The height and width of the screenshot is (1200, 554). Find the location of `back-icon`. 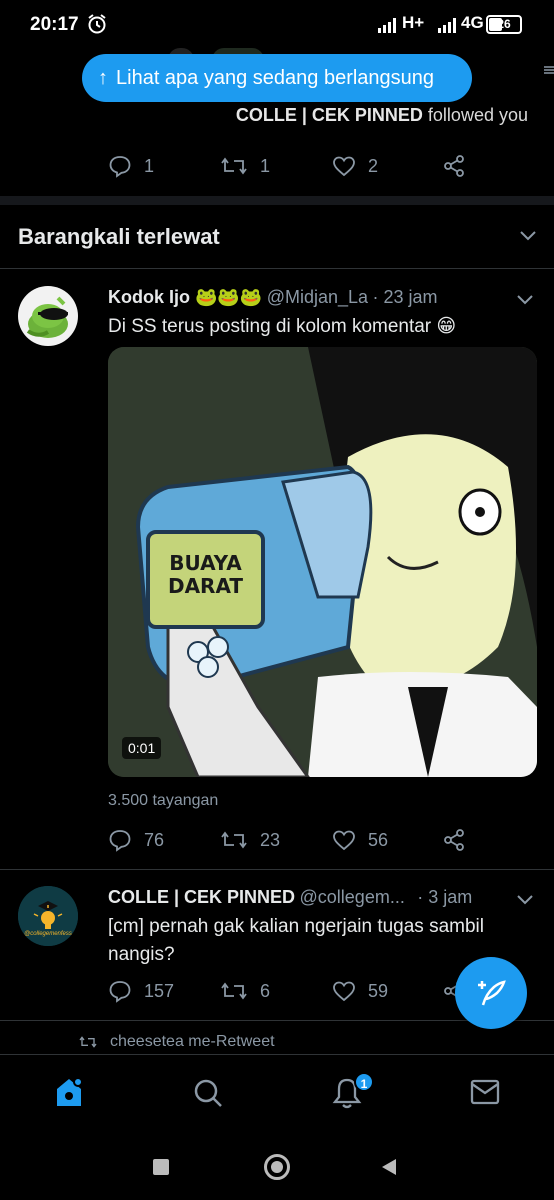

back-icon is located at coordinates (389, 1167).